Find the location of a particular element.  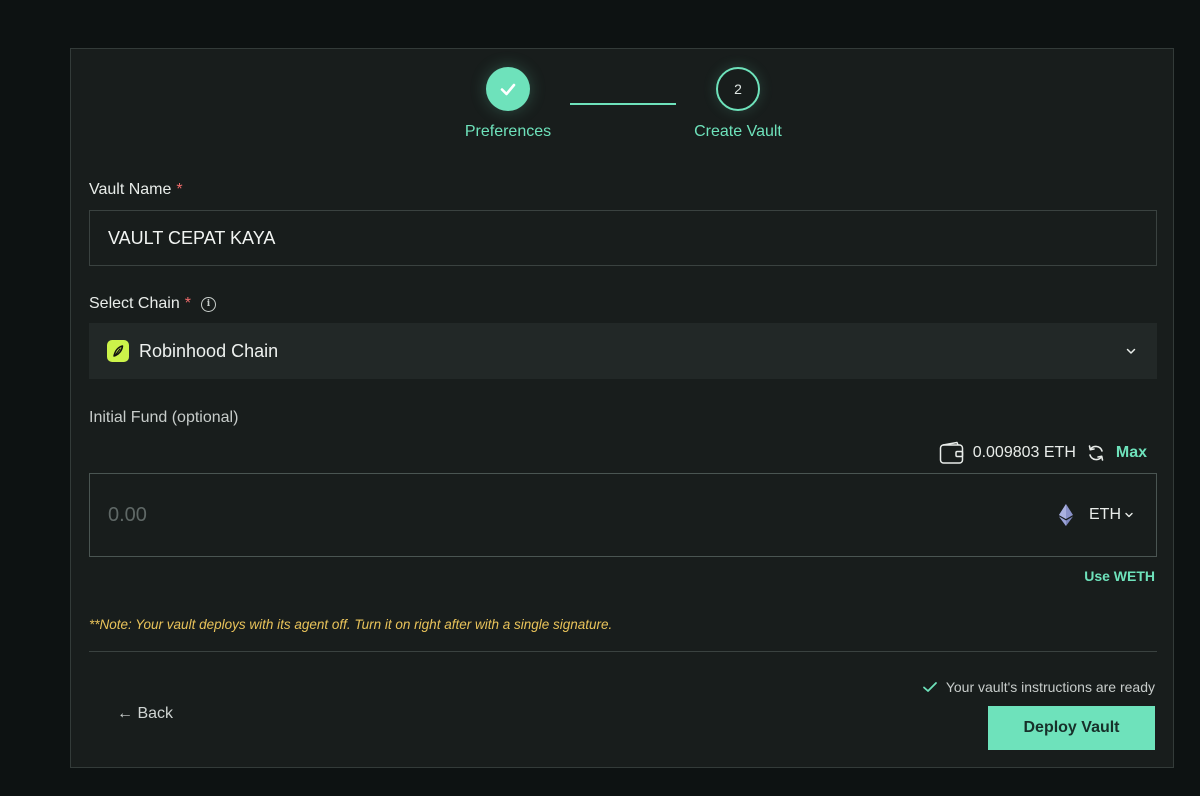

info-icon: i is located at coordinates (208, 304).